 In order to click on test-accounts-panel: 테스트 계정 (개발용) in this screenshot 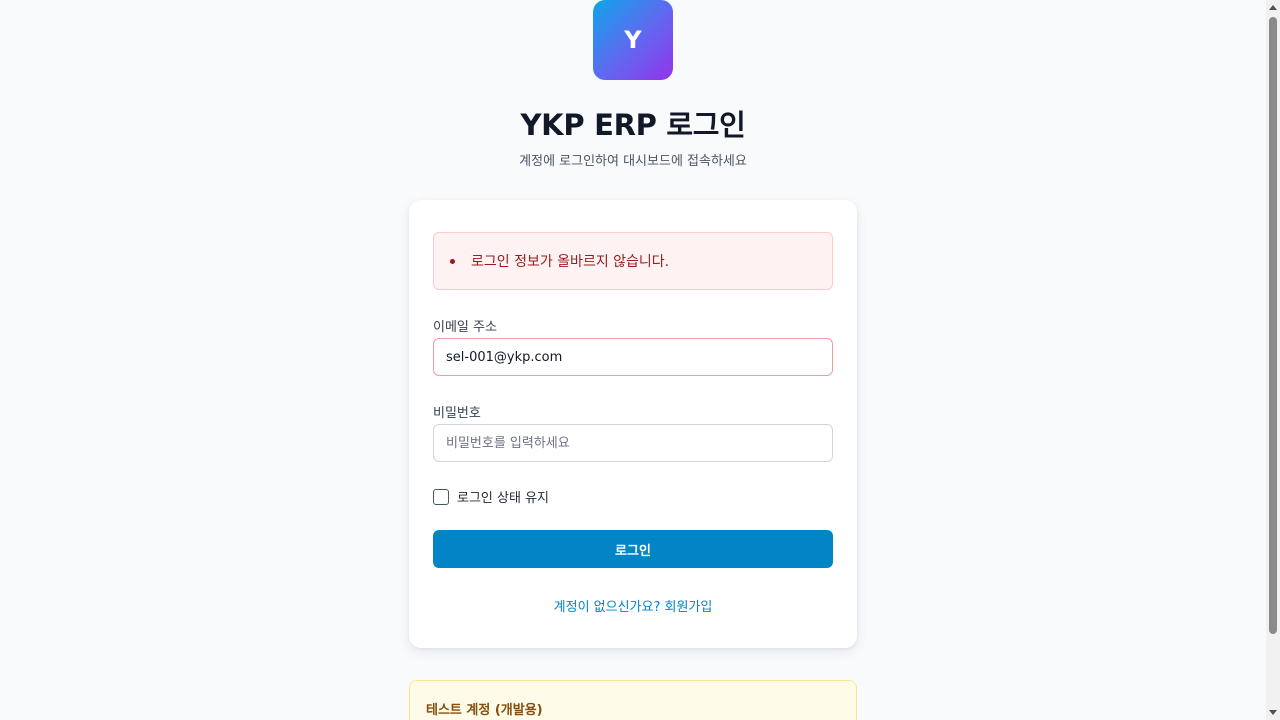, I will do `click(633, 700)`.